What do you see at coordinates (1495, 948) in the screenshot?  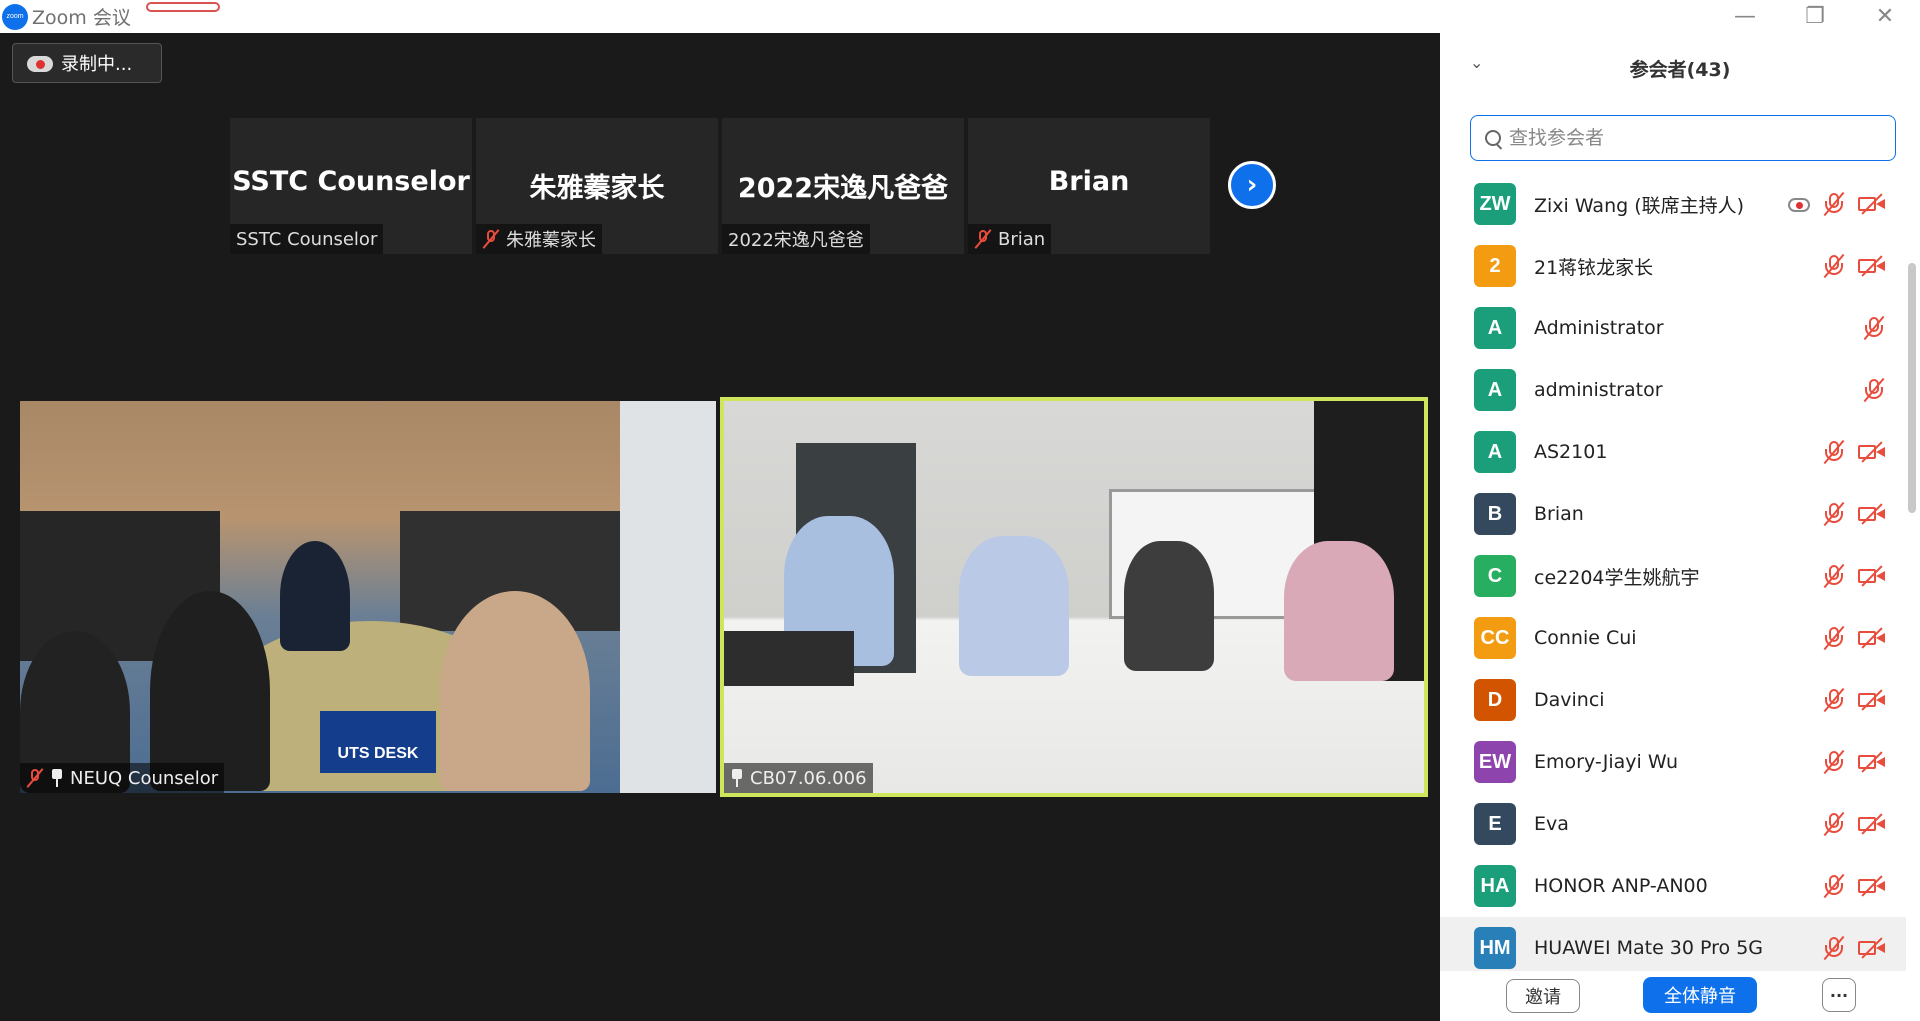 I see `avatar: HM` at bounding box center [1495, 948].